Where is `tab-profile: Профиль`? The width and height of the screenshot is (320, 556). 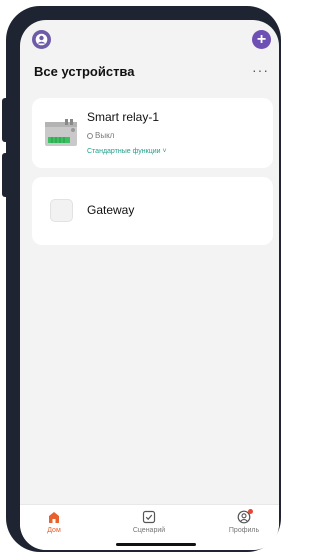 tab-profile: Профиль is located at coordinates (244, 521).